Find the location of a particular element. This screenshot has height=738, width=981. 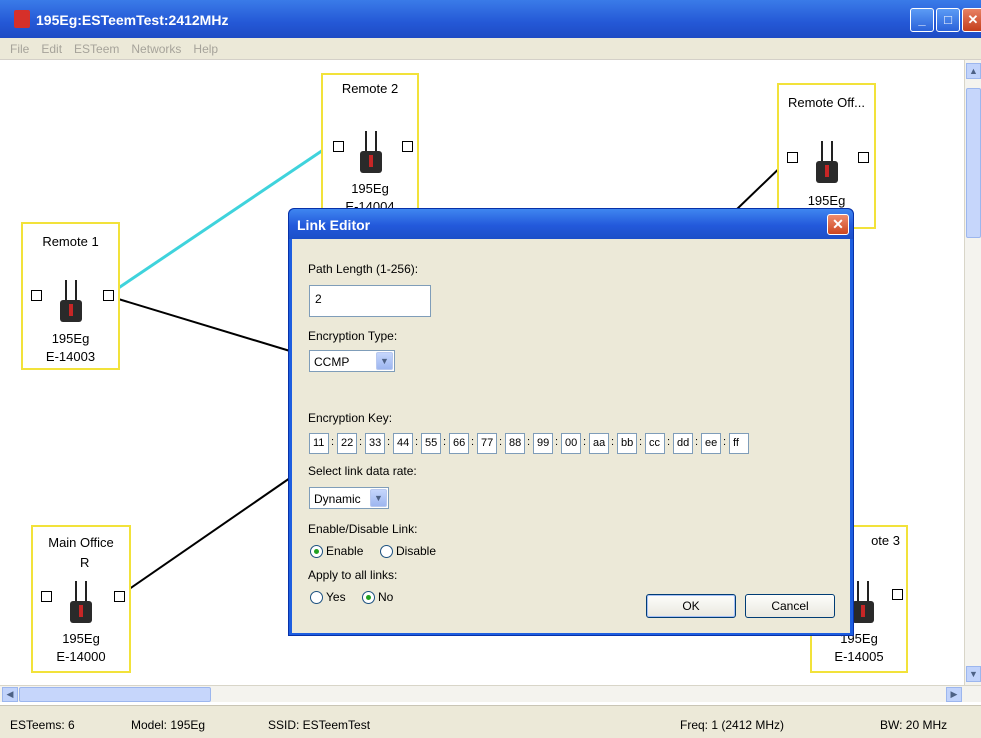

encryption-key-byte-2: 22 is located at coordinates (347, 443).